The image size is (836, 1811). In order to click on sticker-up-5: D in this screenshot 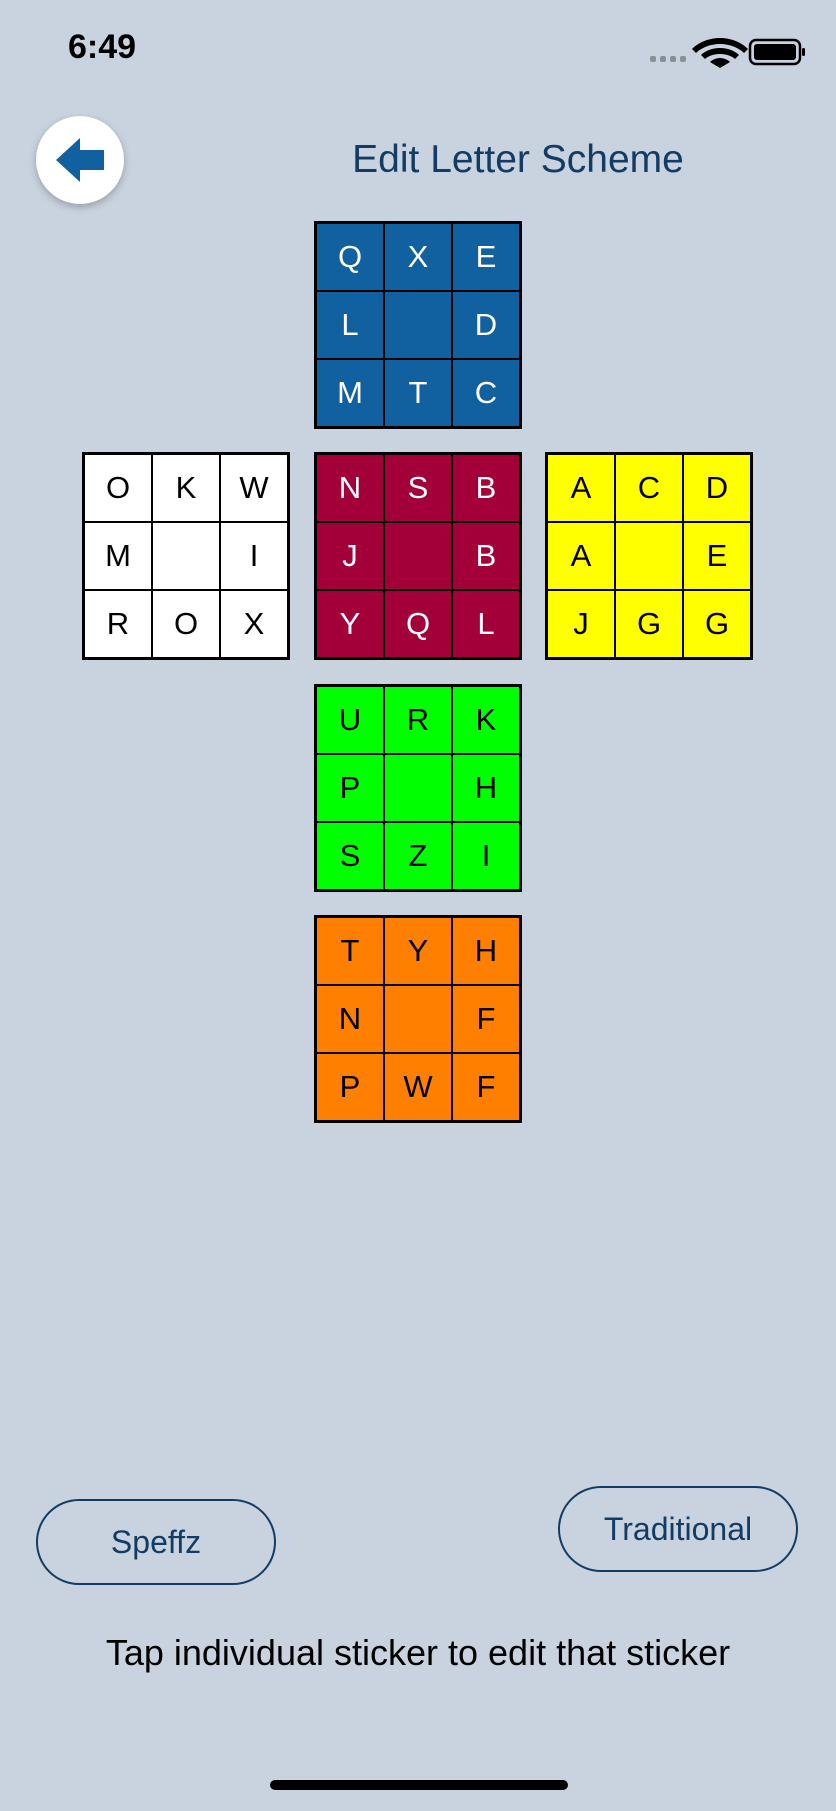, I will do `click(486, 325)`.